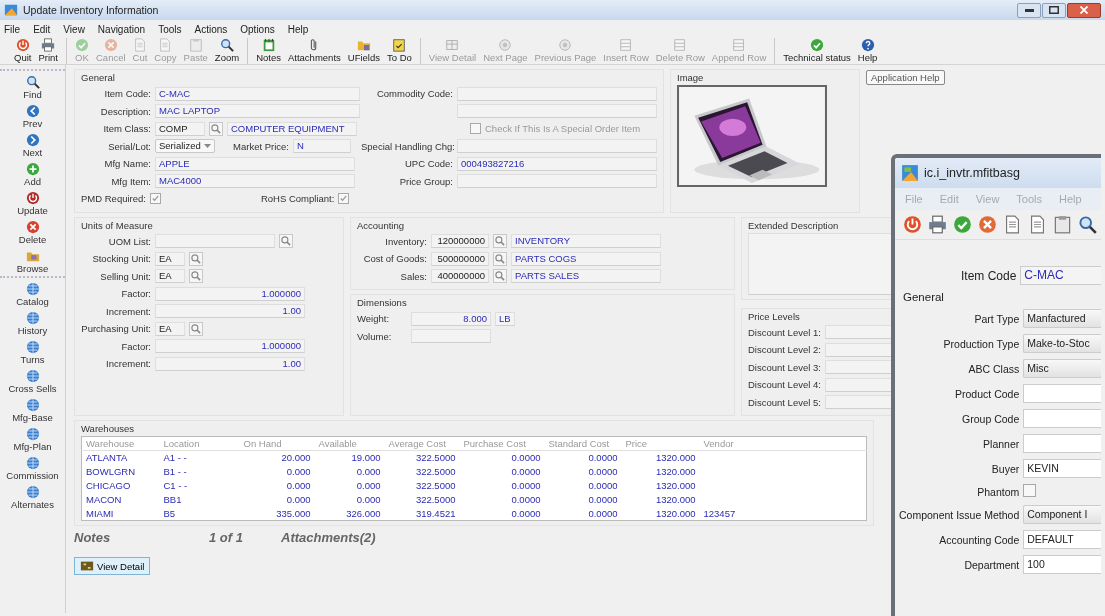  I want to click on dropdown: Misc, so click(1062, 368).